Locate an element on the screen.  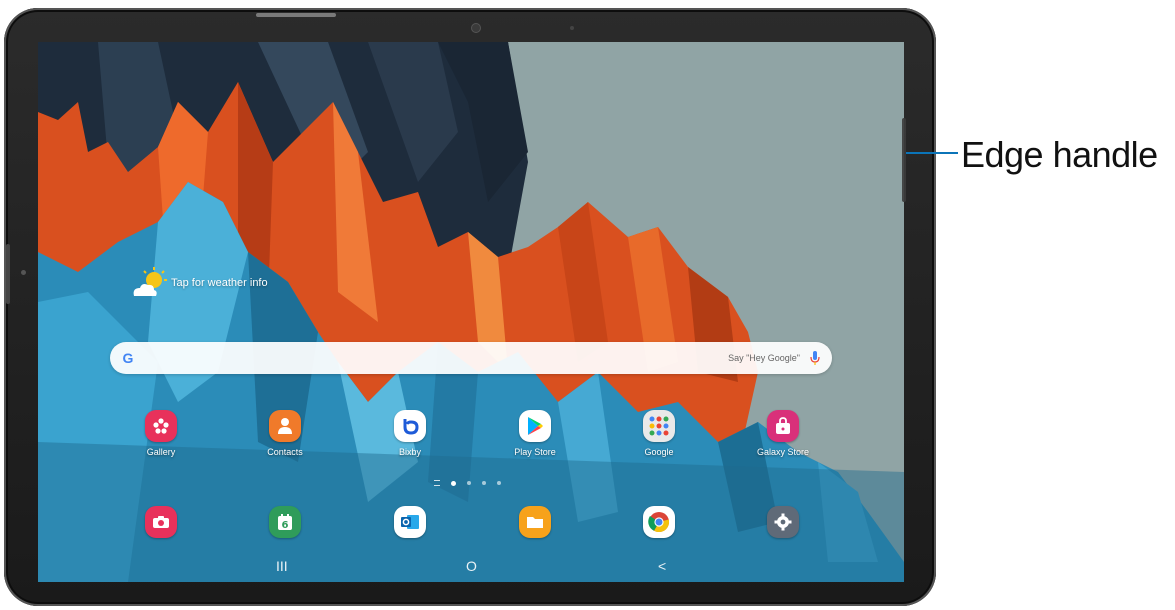
callout-line is located at coordinates (932, 153).